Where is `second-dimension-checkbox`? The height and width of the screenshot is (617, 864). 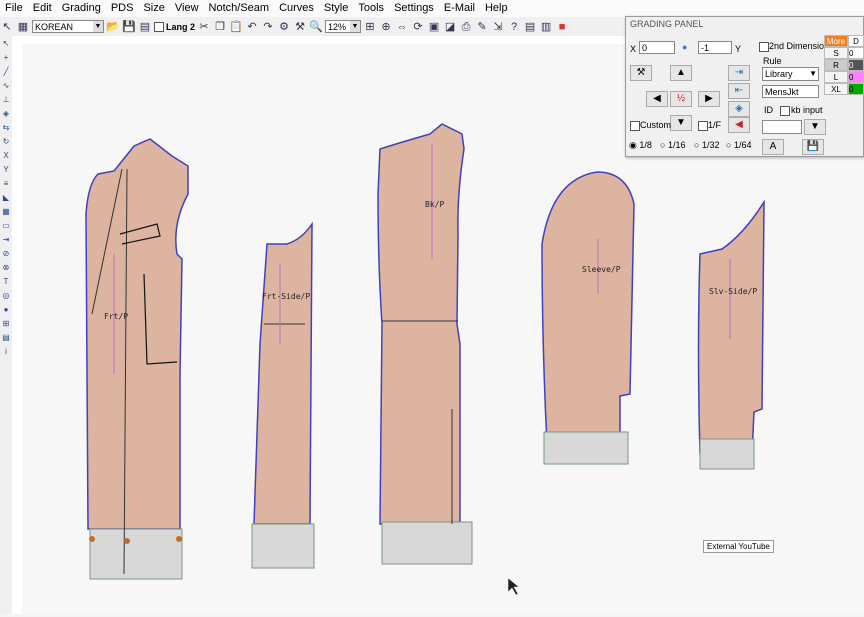 second-dimension-checkbox is located at coordinates (764, 47).